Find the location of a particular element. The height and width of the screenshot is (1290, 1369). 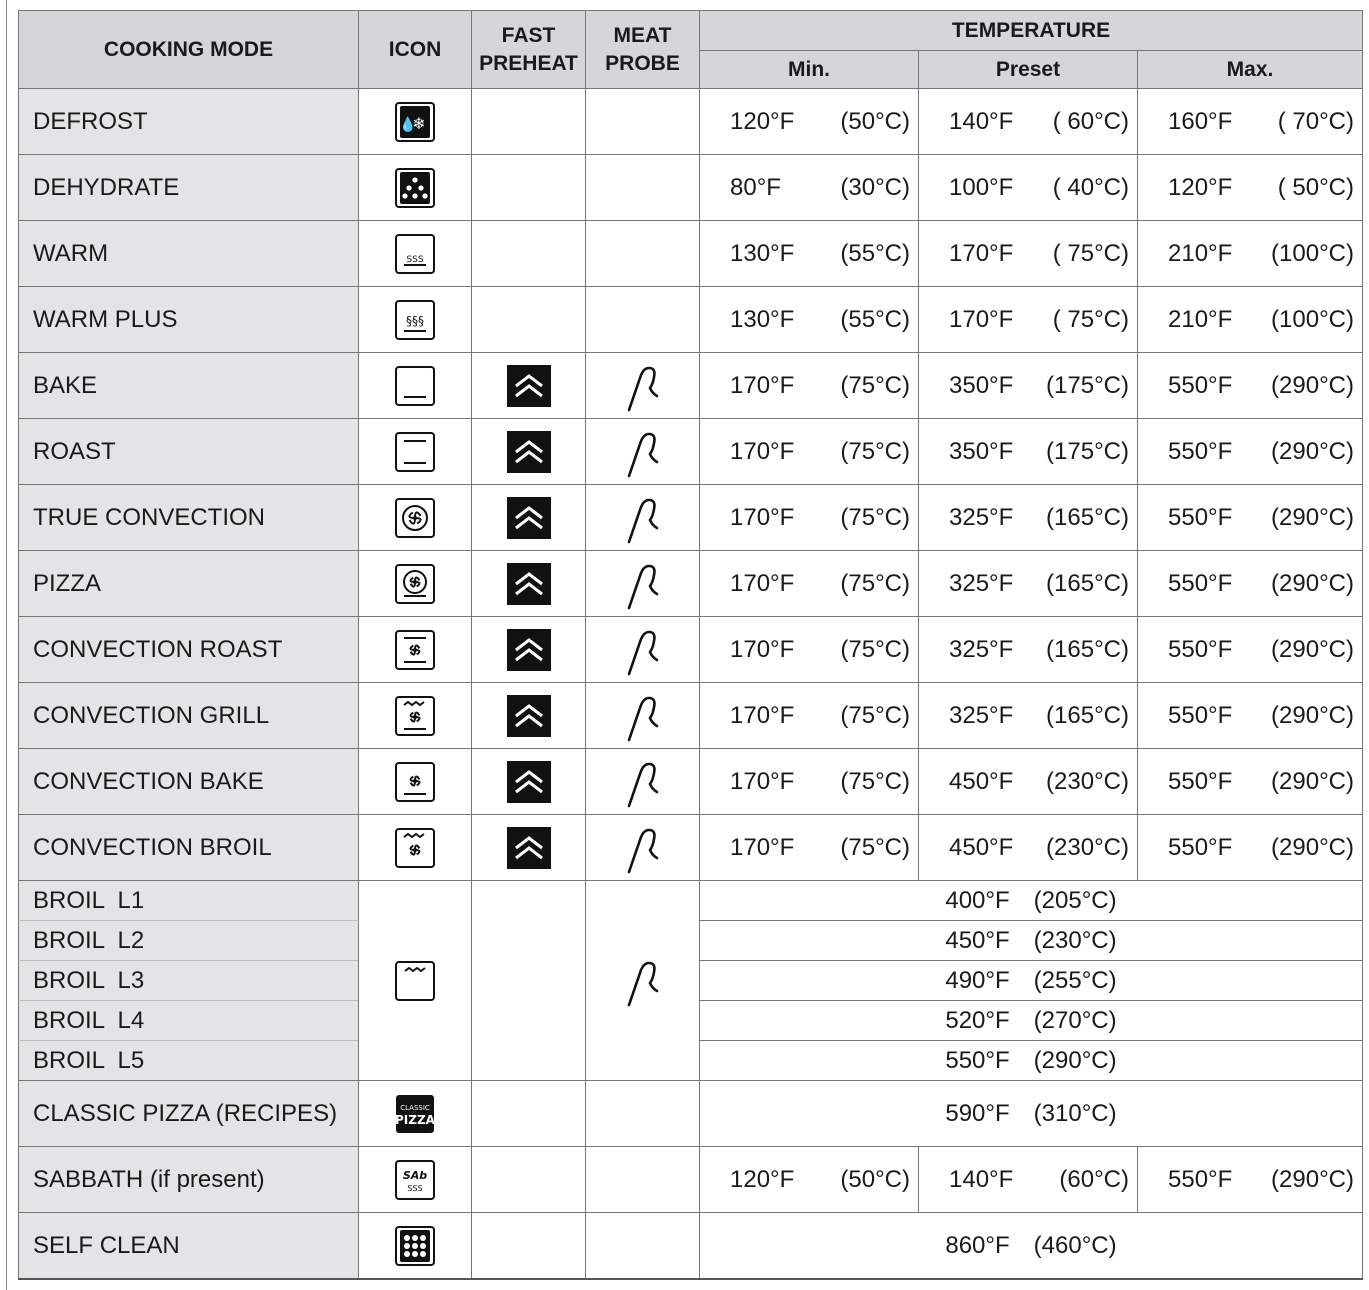

temp-c: (55°C) is located at coordinates (875, 319).